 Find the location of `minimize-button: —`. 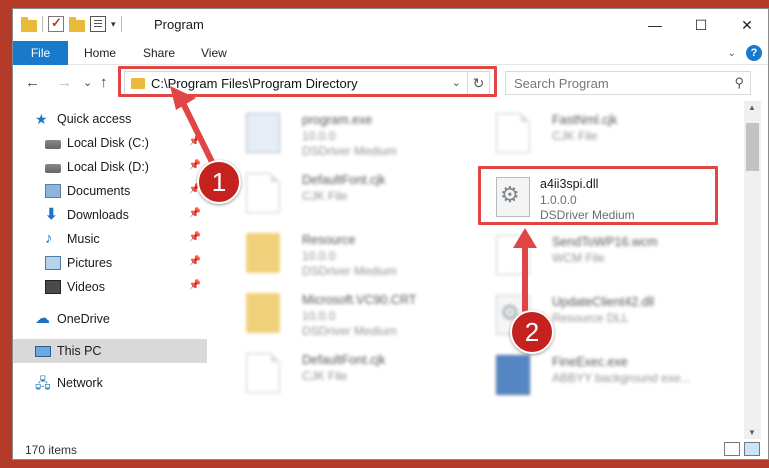

minimize-button: — is located at coordinates (655, 25).